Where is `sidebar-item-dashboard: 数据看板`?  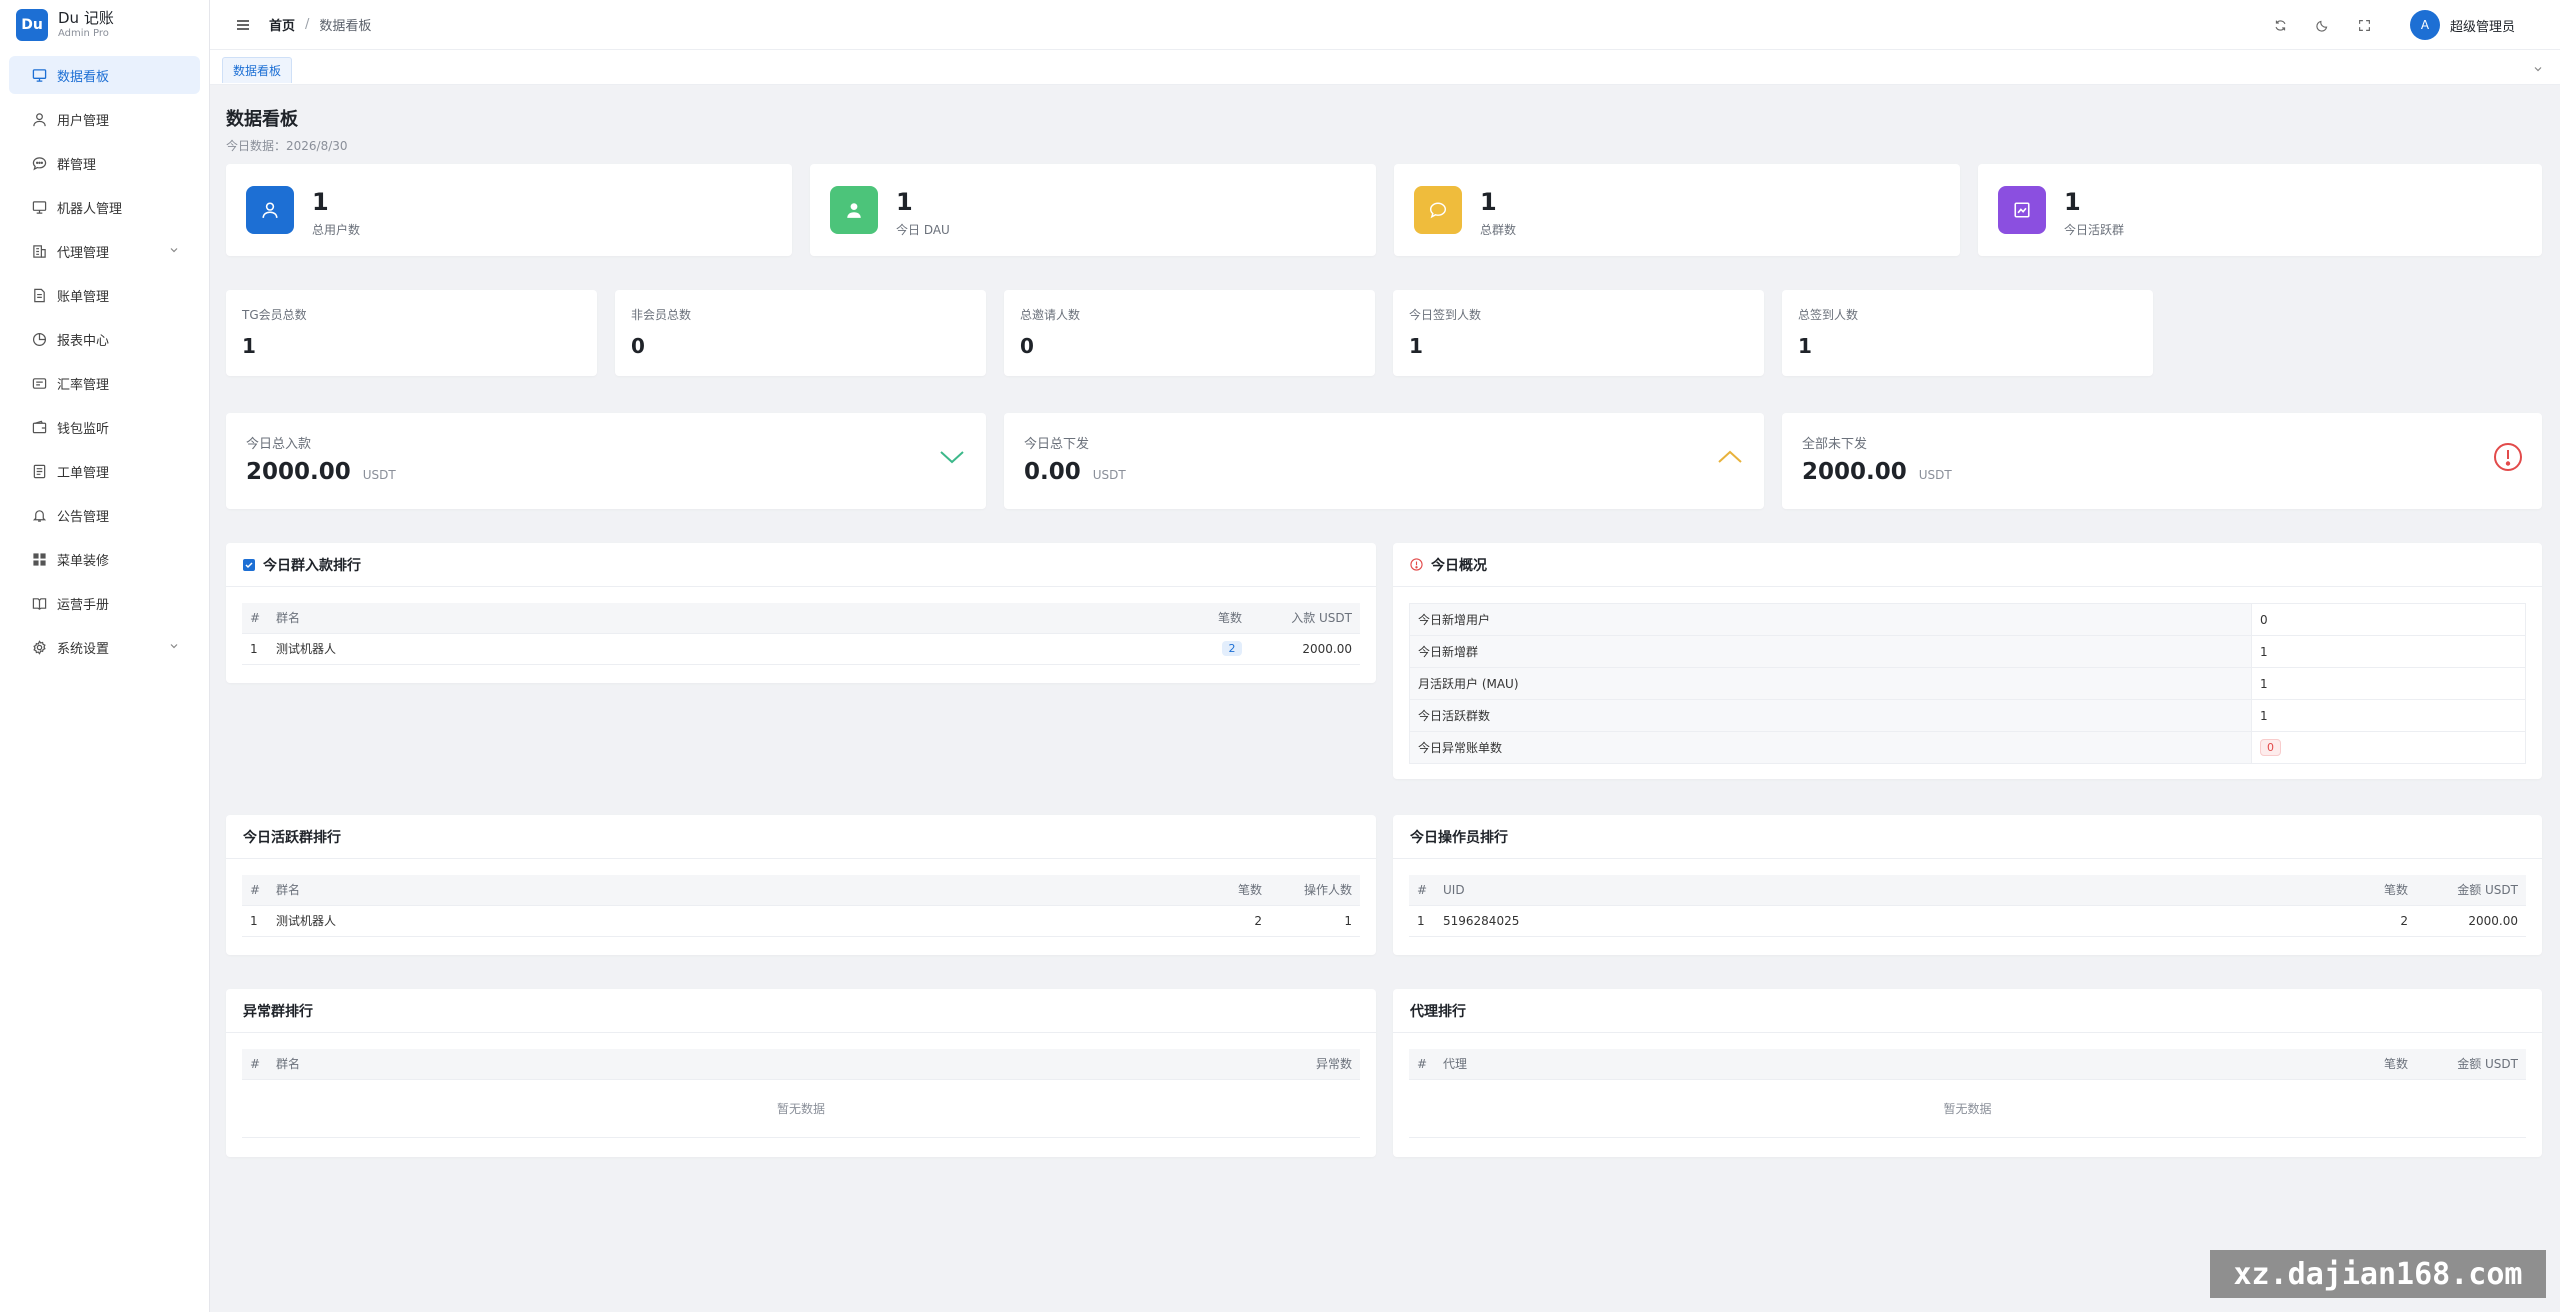 sidebar-item-dashboard: 数据看板 is located at coordinates (104, 75).